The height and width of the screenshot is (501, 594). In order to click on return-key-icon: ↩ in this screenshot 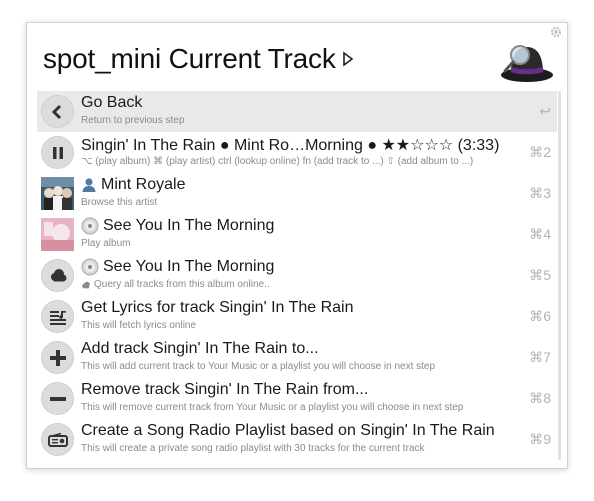, I will do `click(545, 111)`.